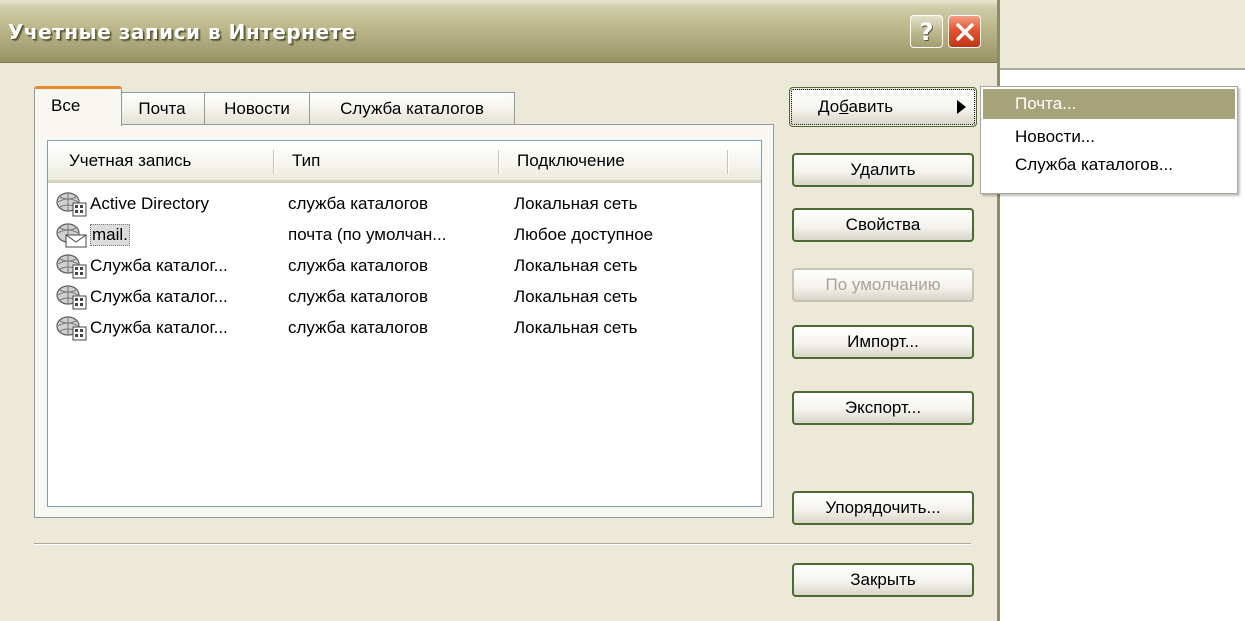 This screenshot has height=621, width=1245. Describe the element at coordinates (856, 106) in the screenshot. I see `add-button-label: Добавить` at that location.